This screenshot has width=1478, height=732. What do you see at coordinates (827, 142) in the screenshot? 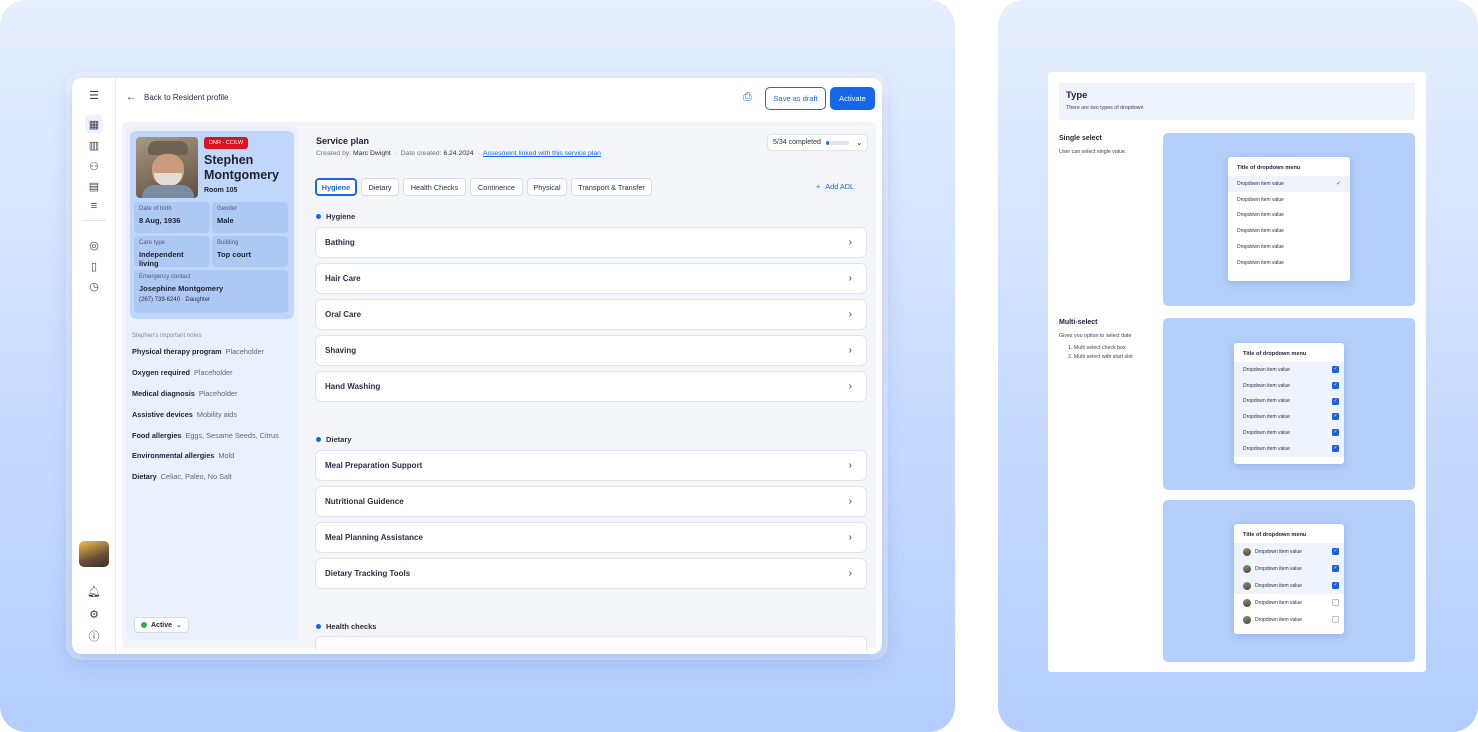
I see `progress-fill` at bounding box center [827, 142].